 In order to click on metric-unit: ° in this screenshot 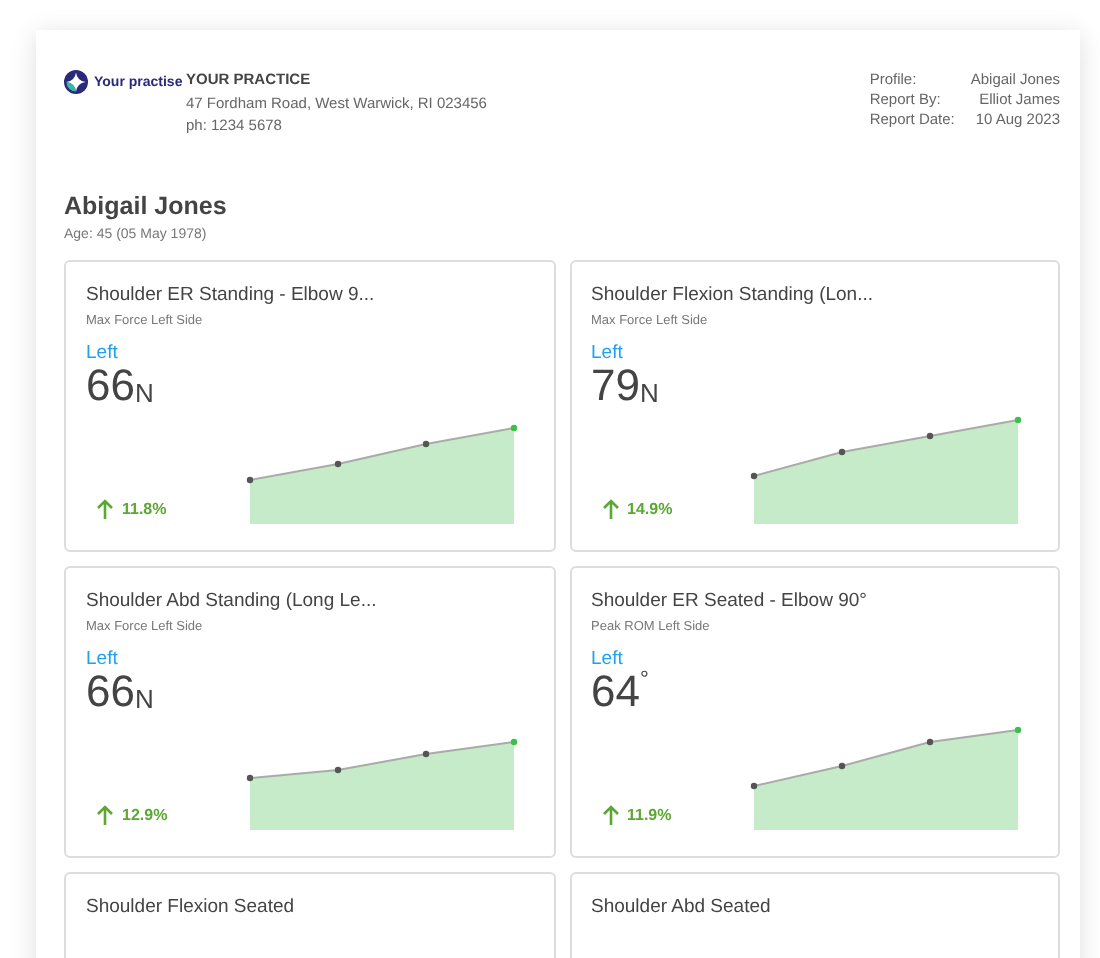, I will do `click(644, 682)`.